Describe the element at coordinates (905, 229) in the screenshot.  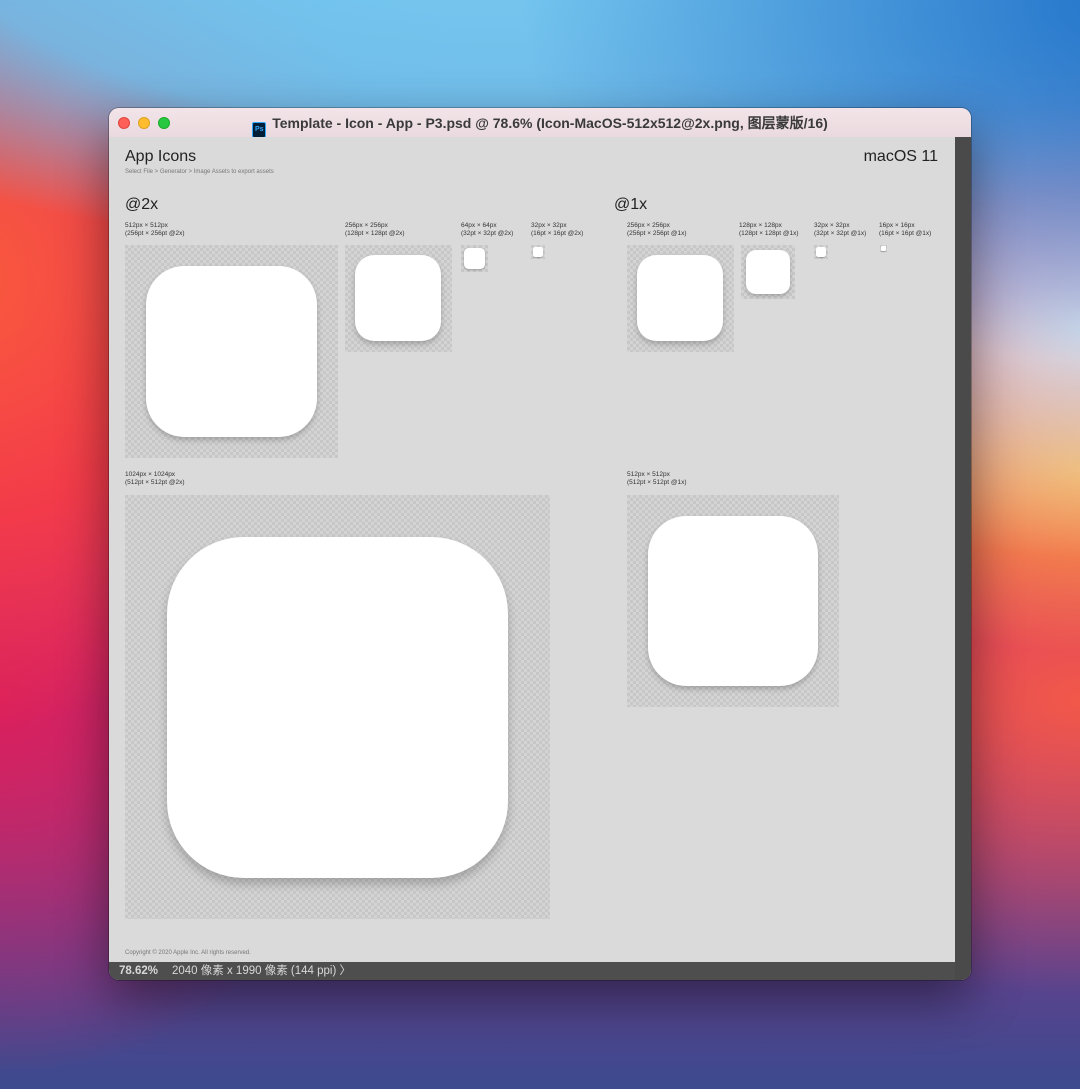
I see `size-label-16-1x: 16px × 16px (16pt × 16pt @1x)` at that location.